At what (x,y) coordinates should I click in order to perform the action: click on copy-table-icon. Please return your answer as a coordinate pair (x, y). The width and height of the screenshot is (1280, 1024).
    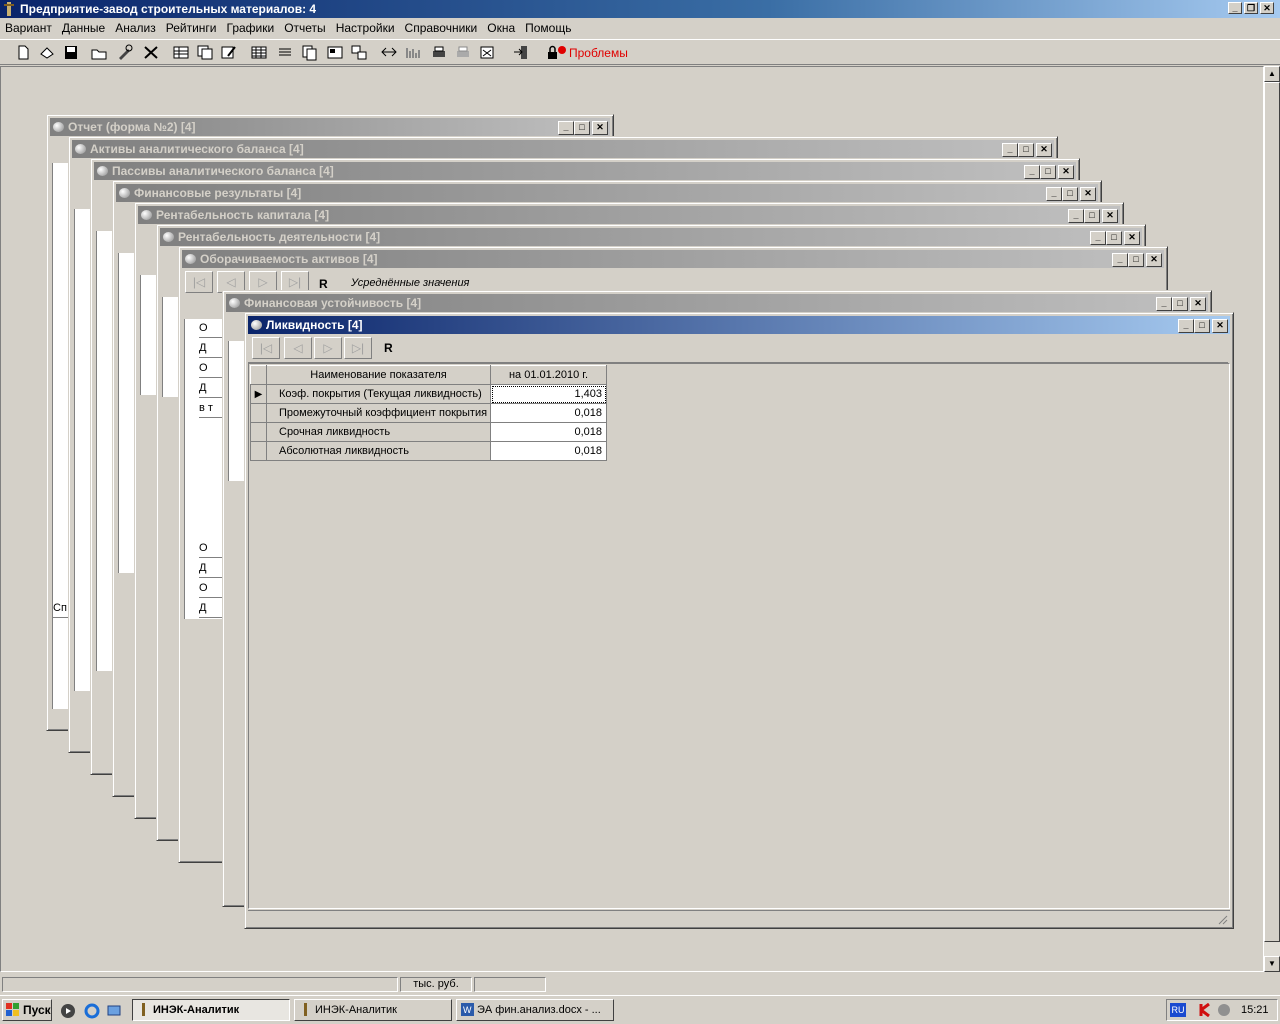
    Looking at the image, I should click on (205, 52).